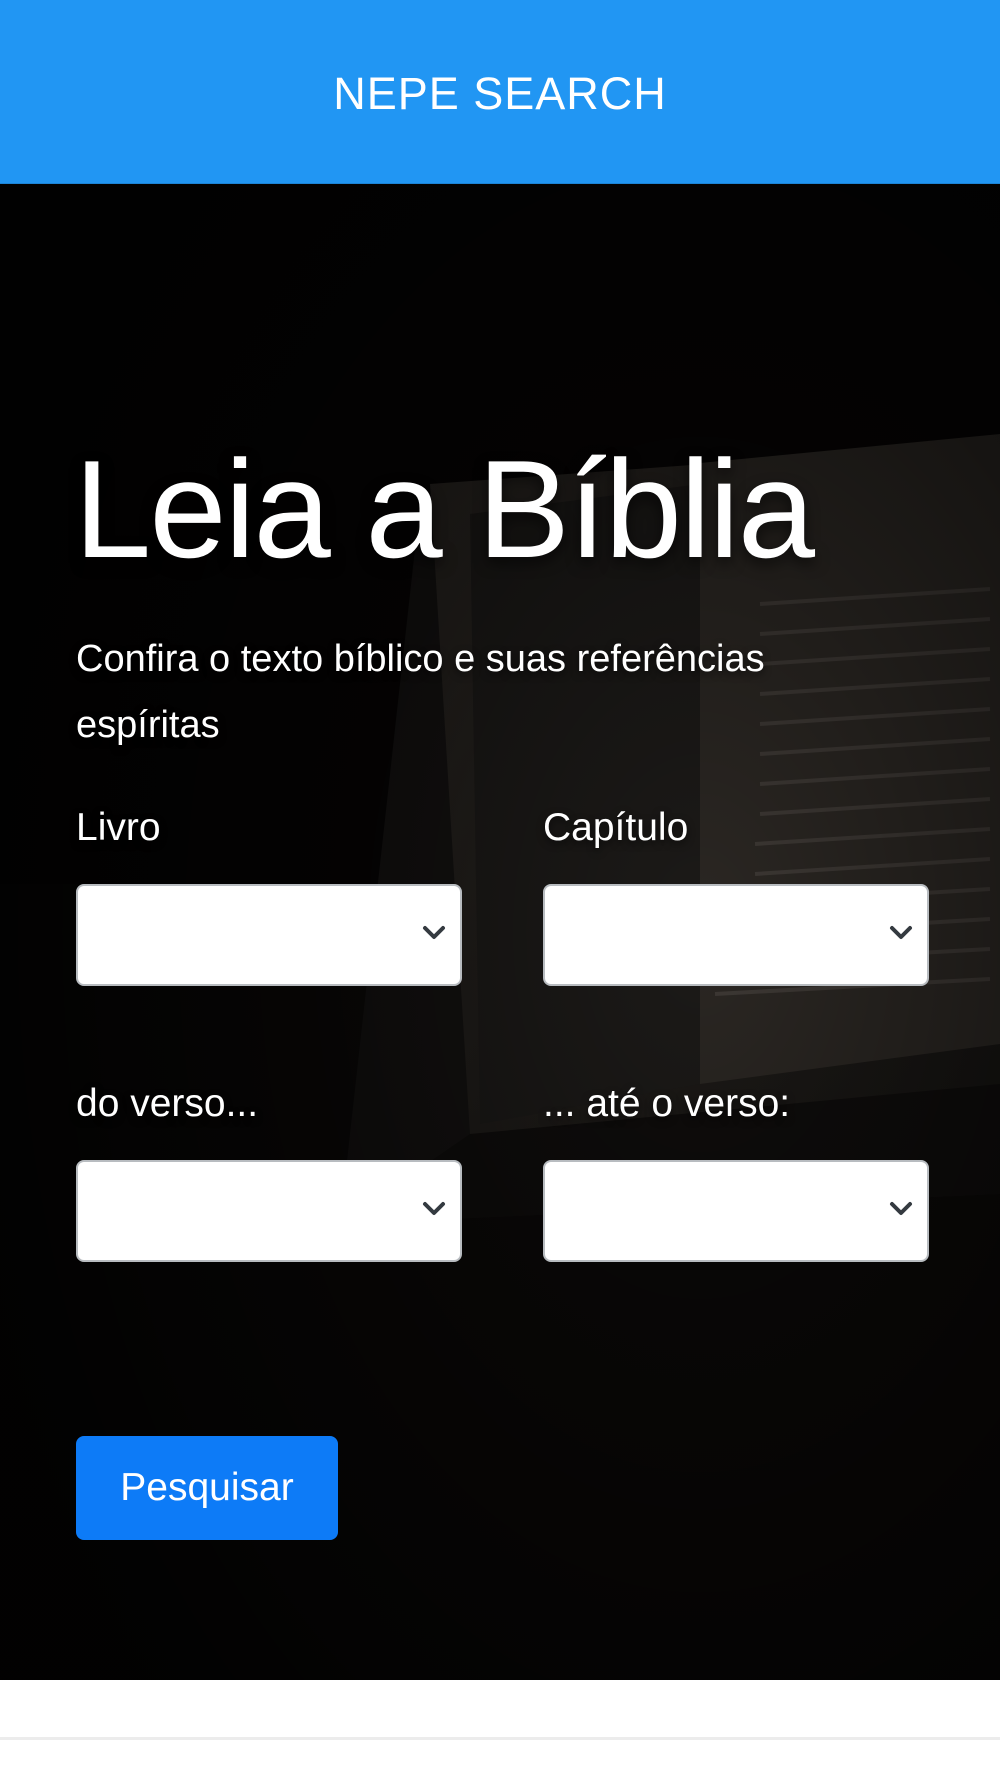  What do you see at coordinates (667, 1103) in the screenshot?
I see `verse-to-label: ... até o verso:` at bounding box center [667, 1103].